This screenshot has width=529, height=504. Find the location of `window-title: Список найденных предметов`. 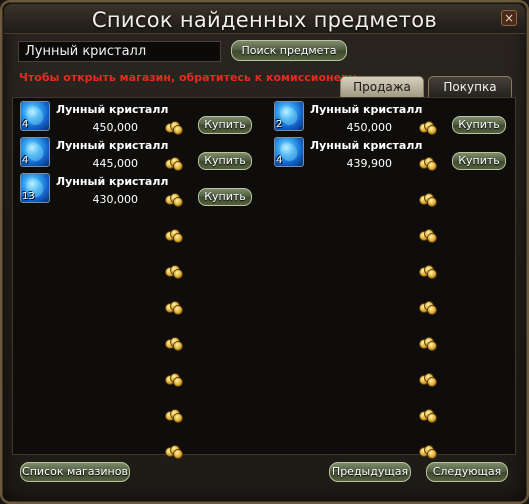

window-title: Список найденных предметов is located at coordinates (264, 20).